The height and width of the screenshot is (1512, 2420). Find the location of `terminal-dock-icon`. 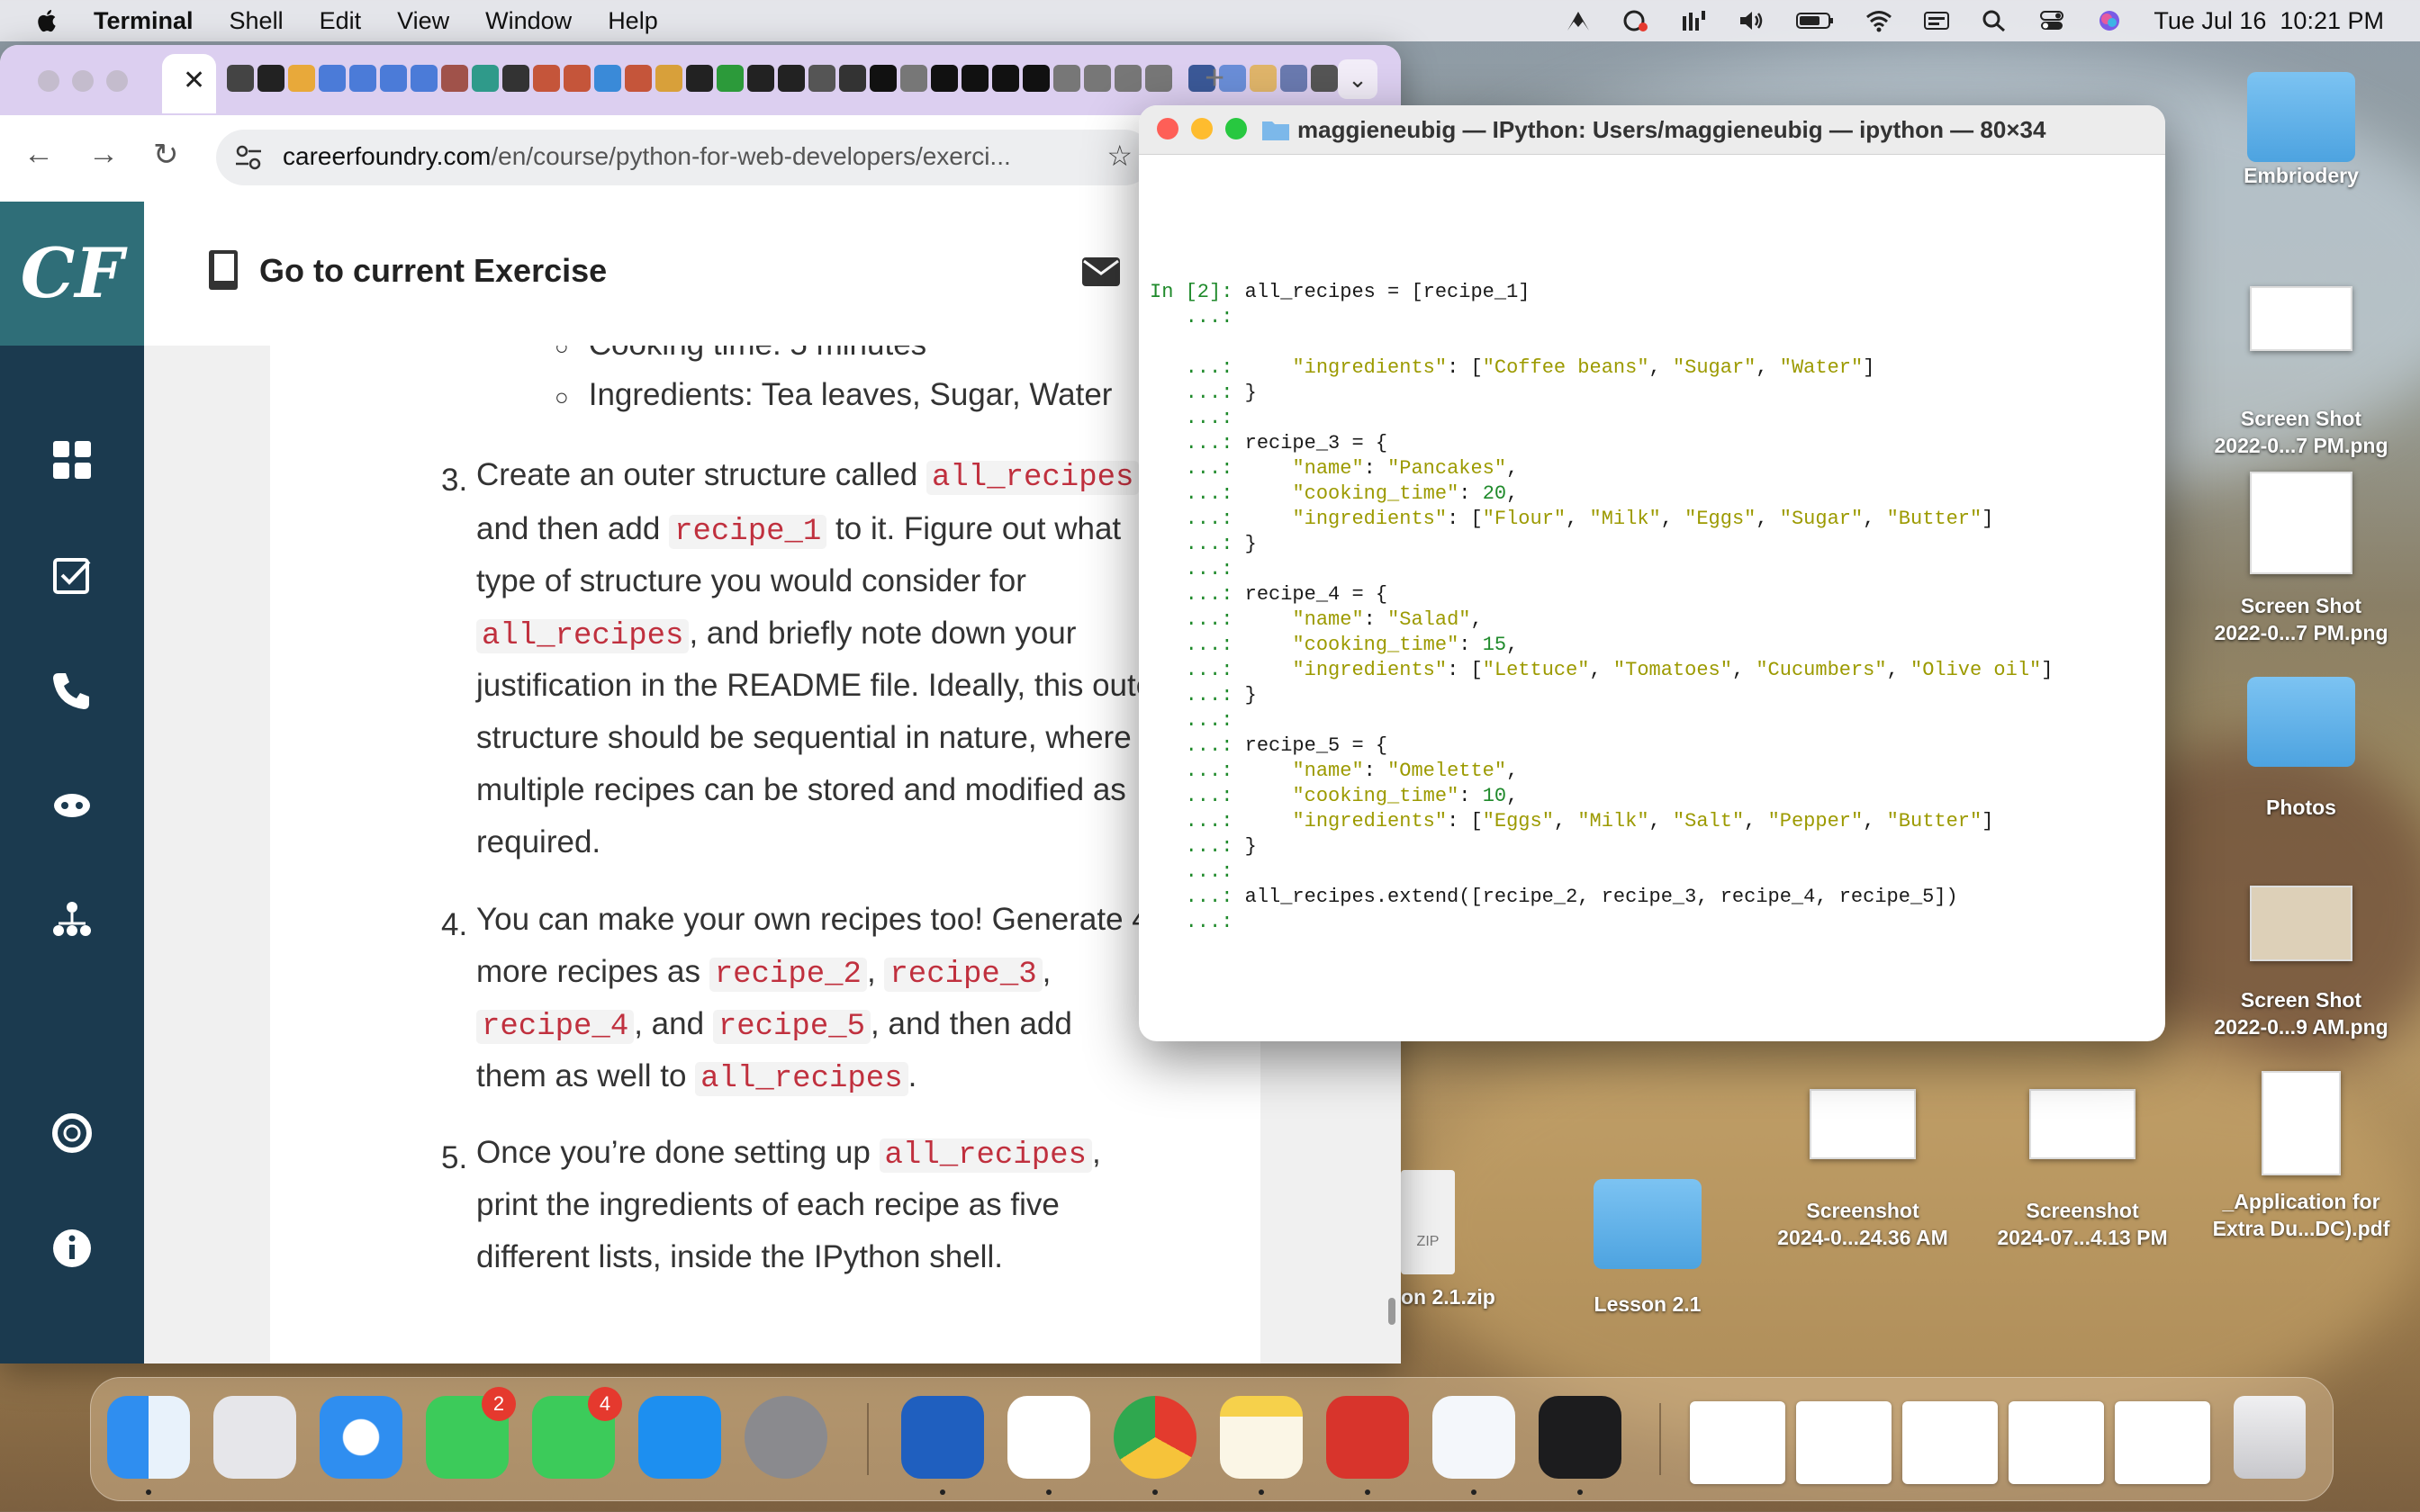

terminal-dock-icon is located at coordinates (1580, 1438).